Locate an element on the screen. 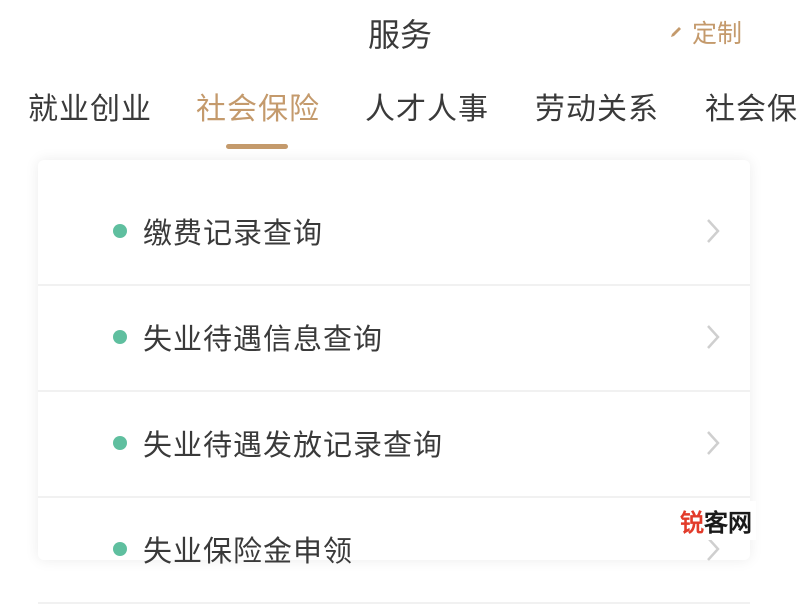 This screenshot has width=800, height=604. pen-icon is located at coordinates (676, 32).